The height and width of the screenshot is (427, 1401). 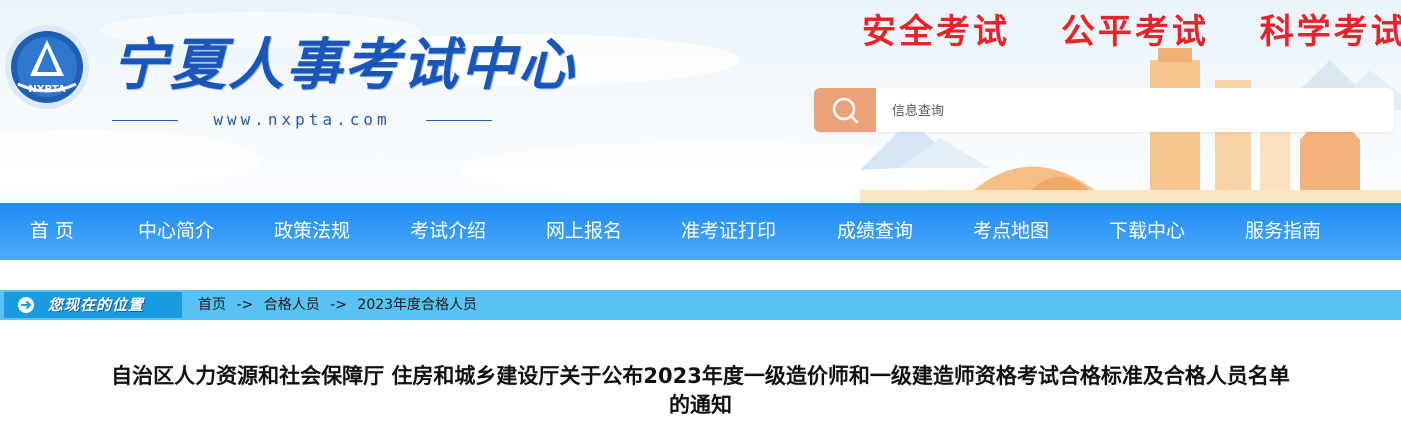 What do you see at coordinates (700, 305) in the screenshot?
I see `breadcrumb: 您现在的位置 首页 -> 合格人员 -> 2023年度合格人员` at bounding box center [700, 305].